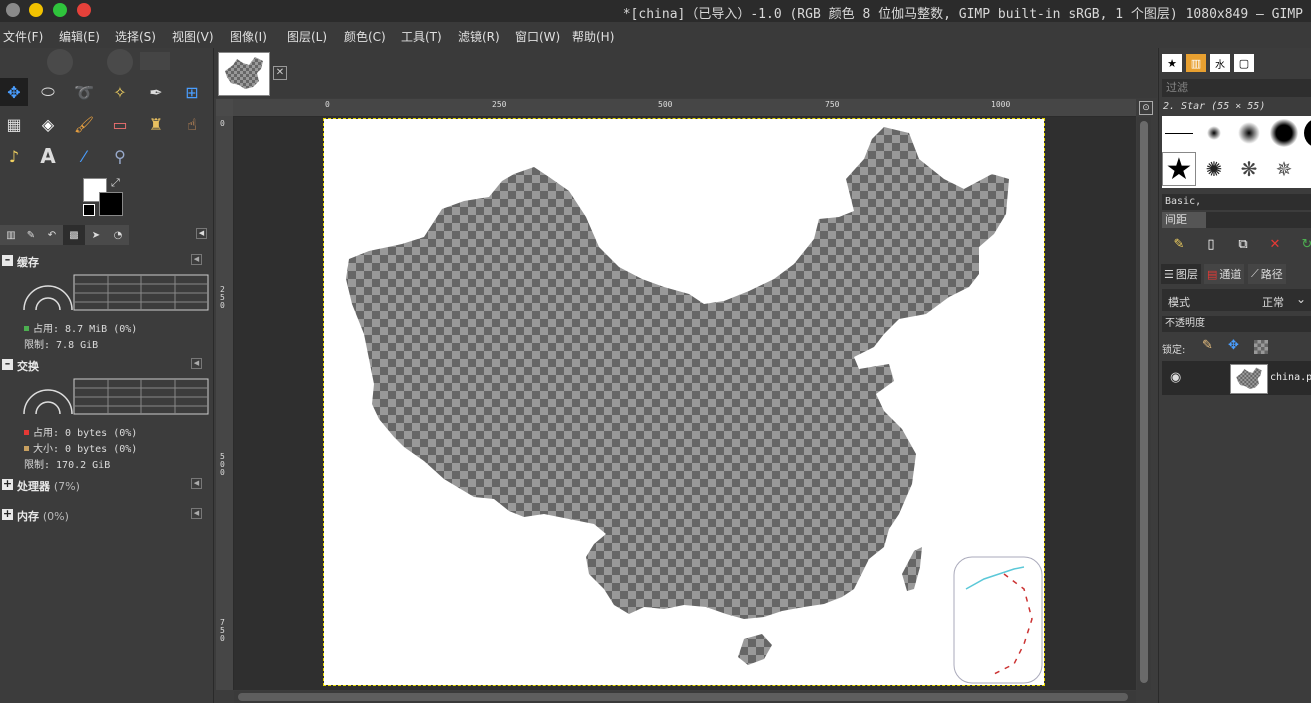 The width and height of the screenshot is (1311, 703). I want to click on lock-alpha-icon, so click(1261, 347).